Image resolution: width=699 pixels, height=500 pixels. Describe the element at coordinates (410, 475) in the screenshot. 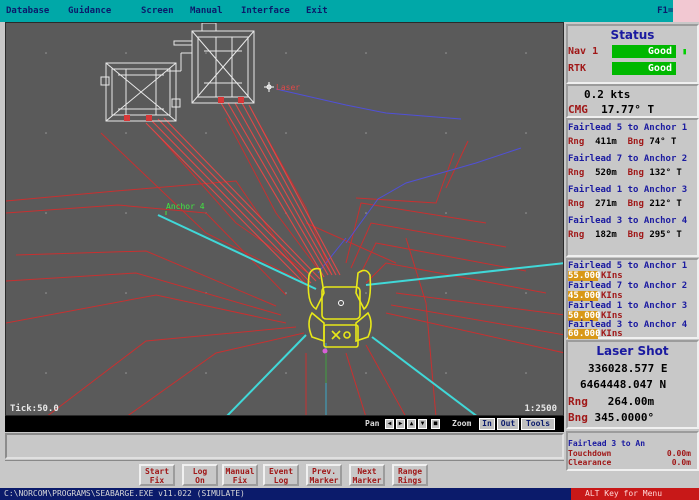

I see `range-rings-button: Range Rings` at that location.